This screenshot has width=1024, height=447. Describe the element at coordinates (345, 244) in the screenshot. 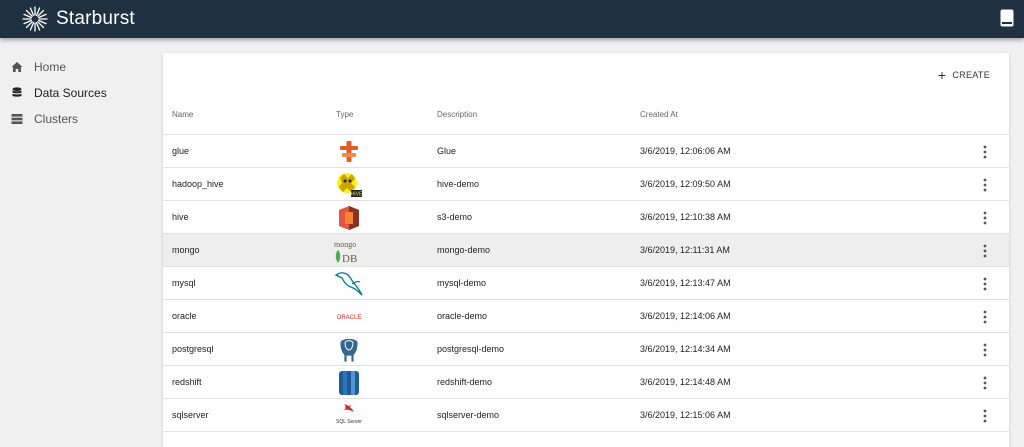

I see `svg-text: mongo` at that location.